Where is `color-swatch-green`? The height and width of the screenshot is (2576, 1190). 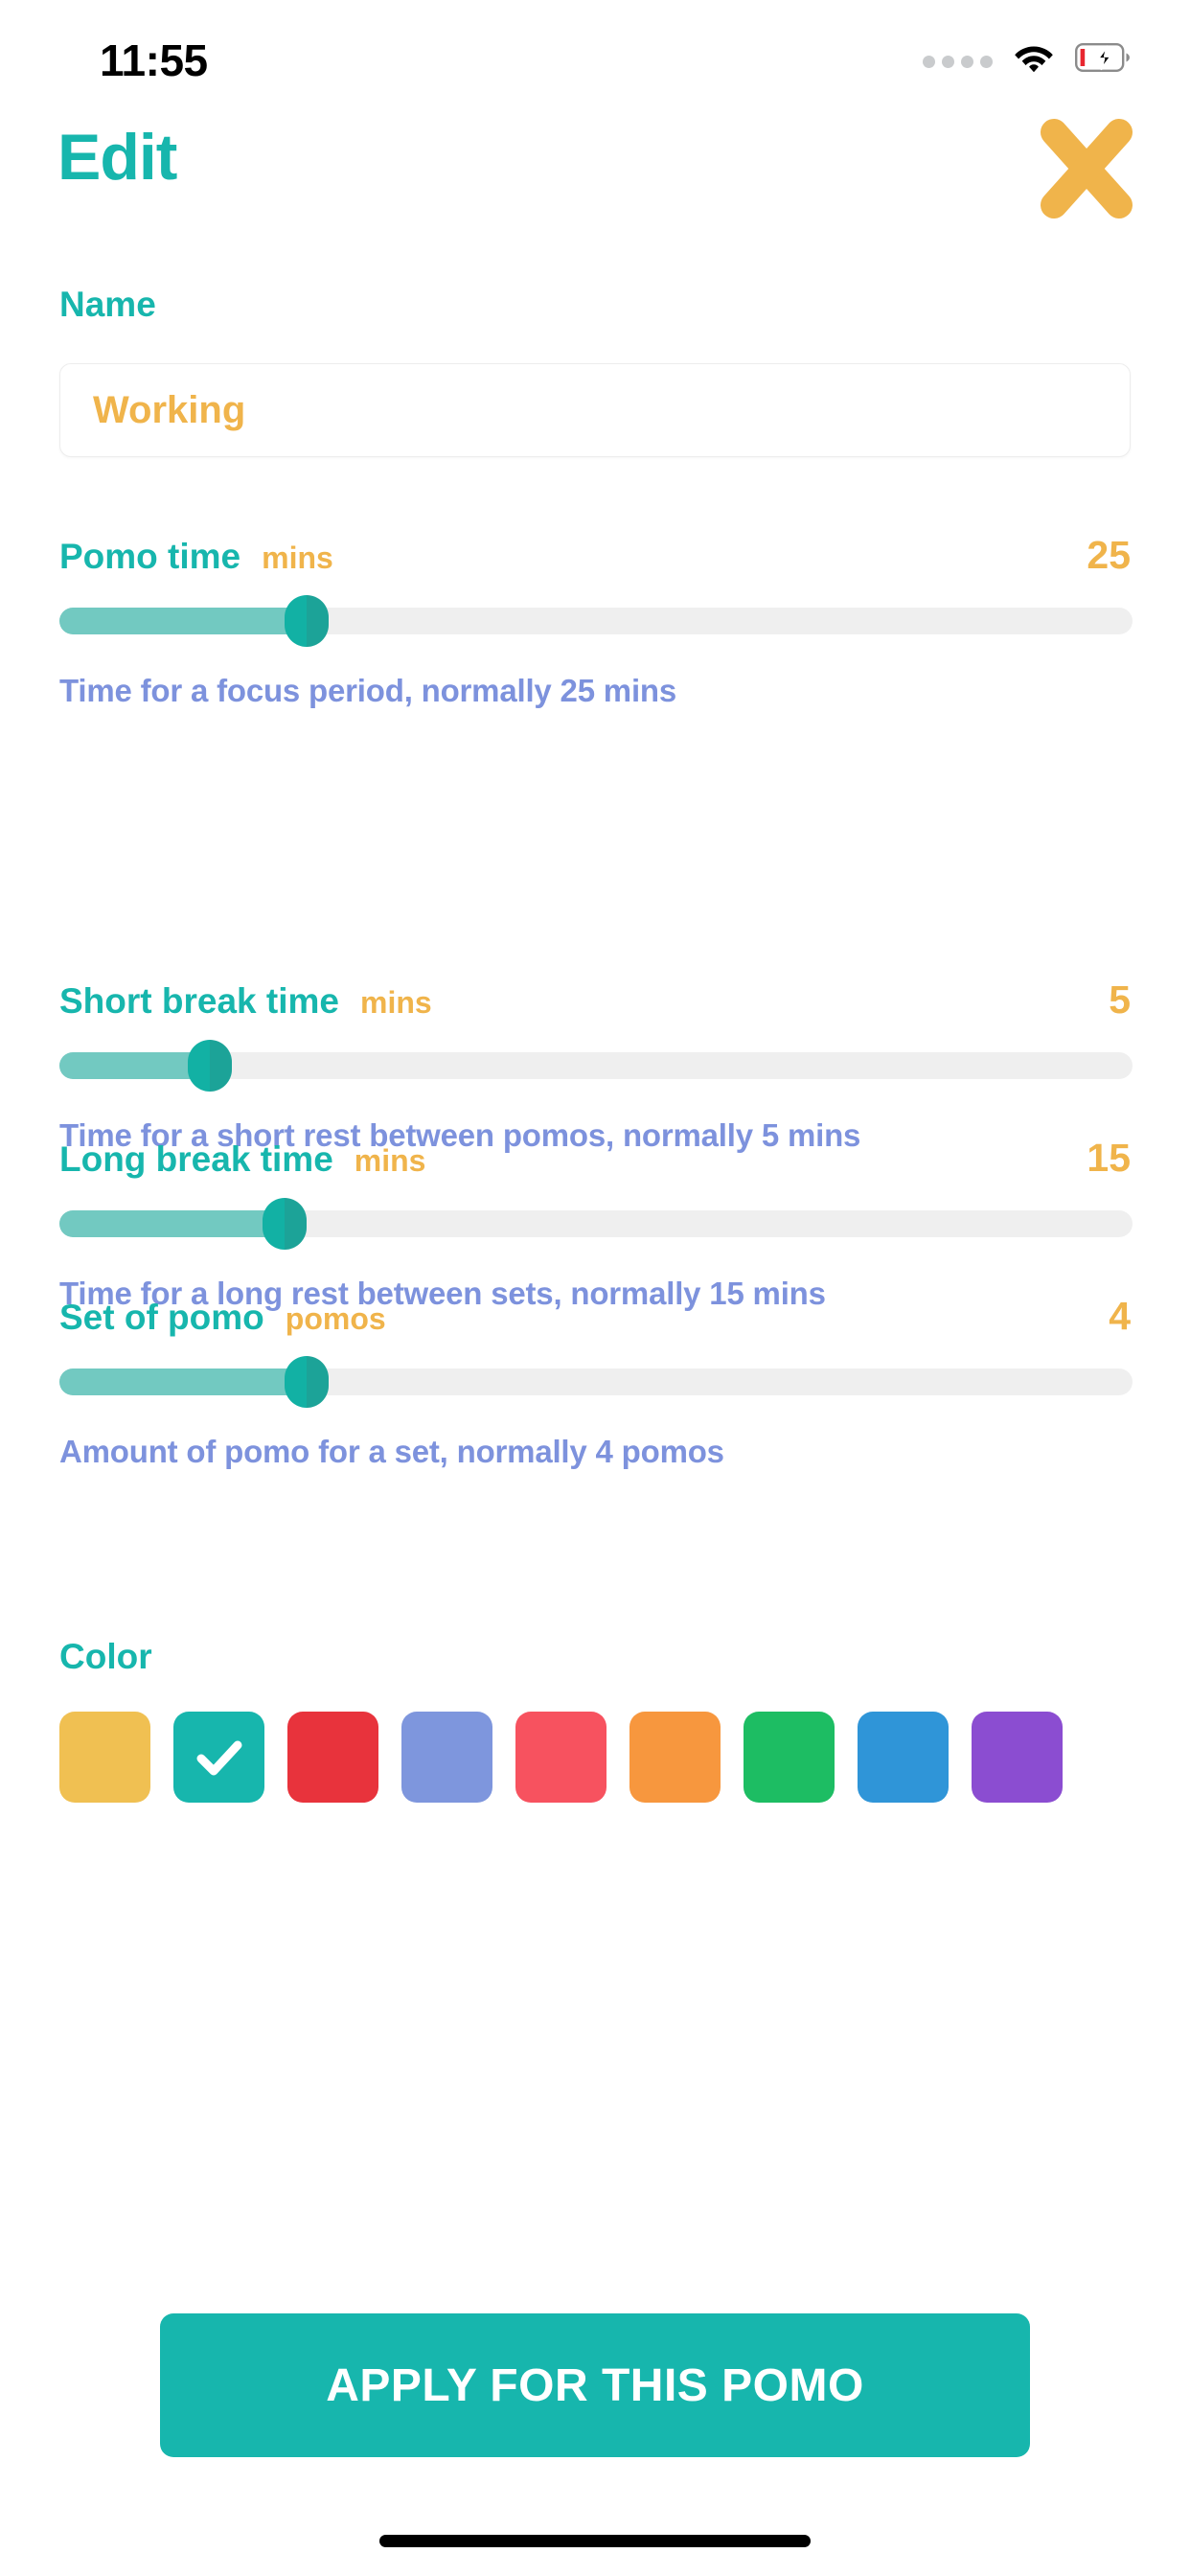 color-swatch-green is located at coordinates (790, 1757).